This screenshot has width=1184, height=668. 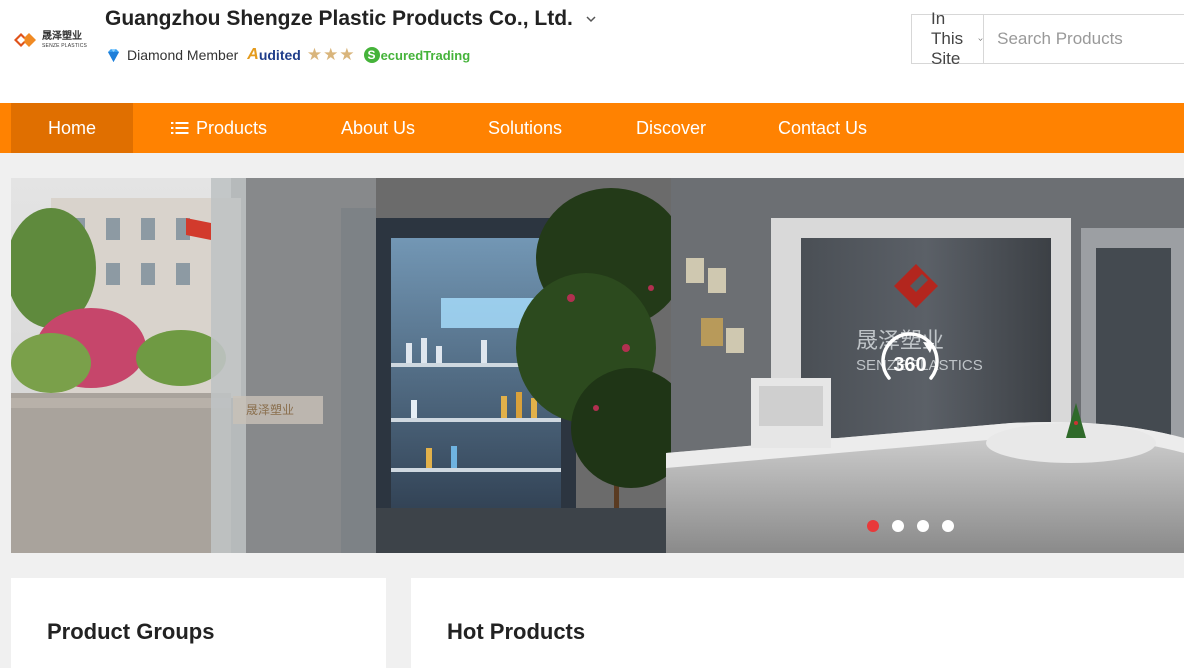 I want to click on product-groups-card: Product Groups, so click(x=198, y=623).